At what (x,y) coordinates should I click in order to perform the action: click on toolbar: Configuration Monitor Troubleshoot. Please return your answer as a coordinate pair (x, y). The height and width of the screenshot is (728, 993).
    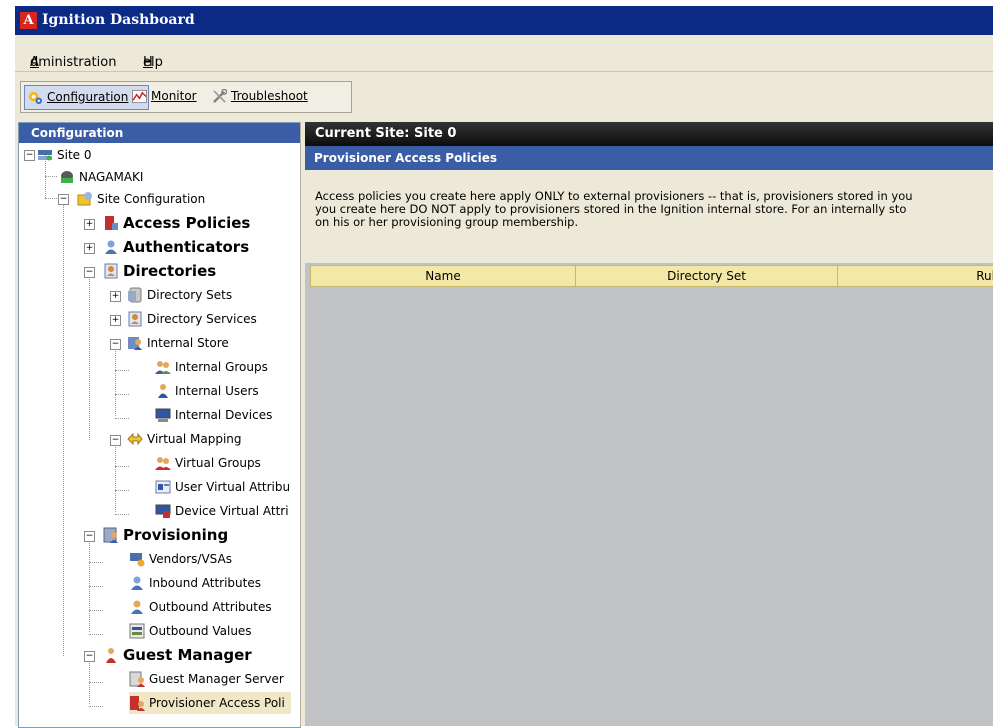
    Looking at the image, I should click on (504, 96).